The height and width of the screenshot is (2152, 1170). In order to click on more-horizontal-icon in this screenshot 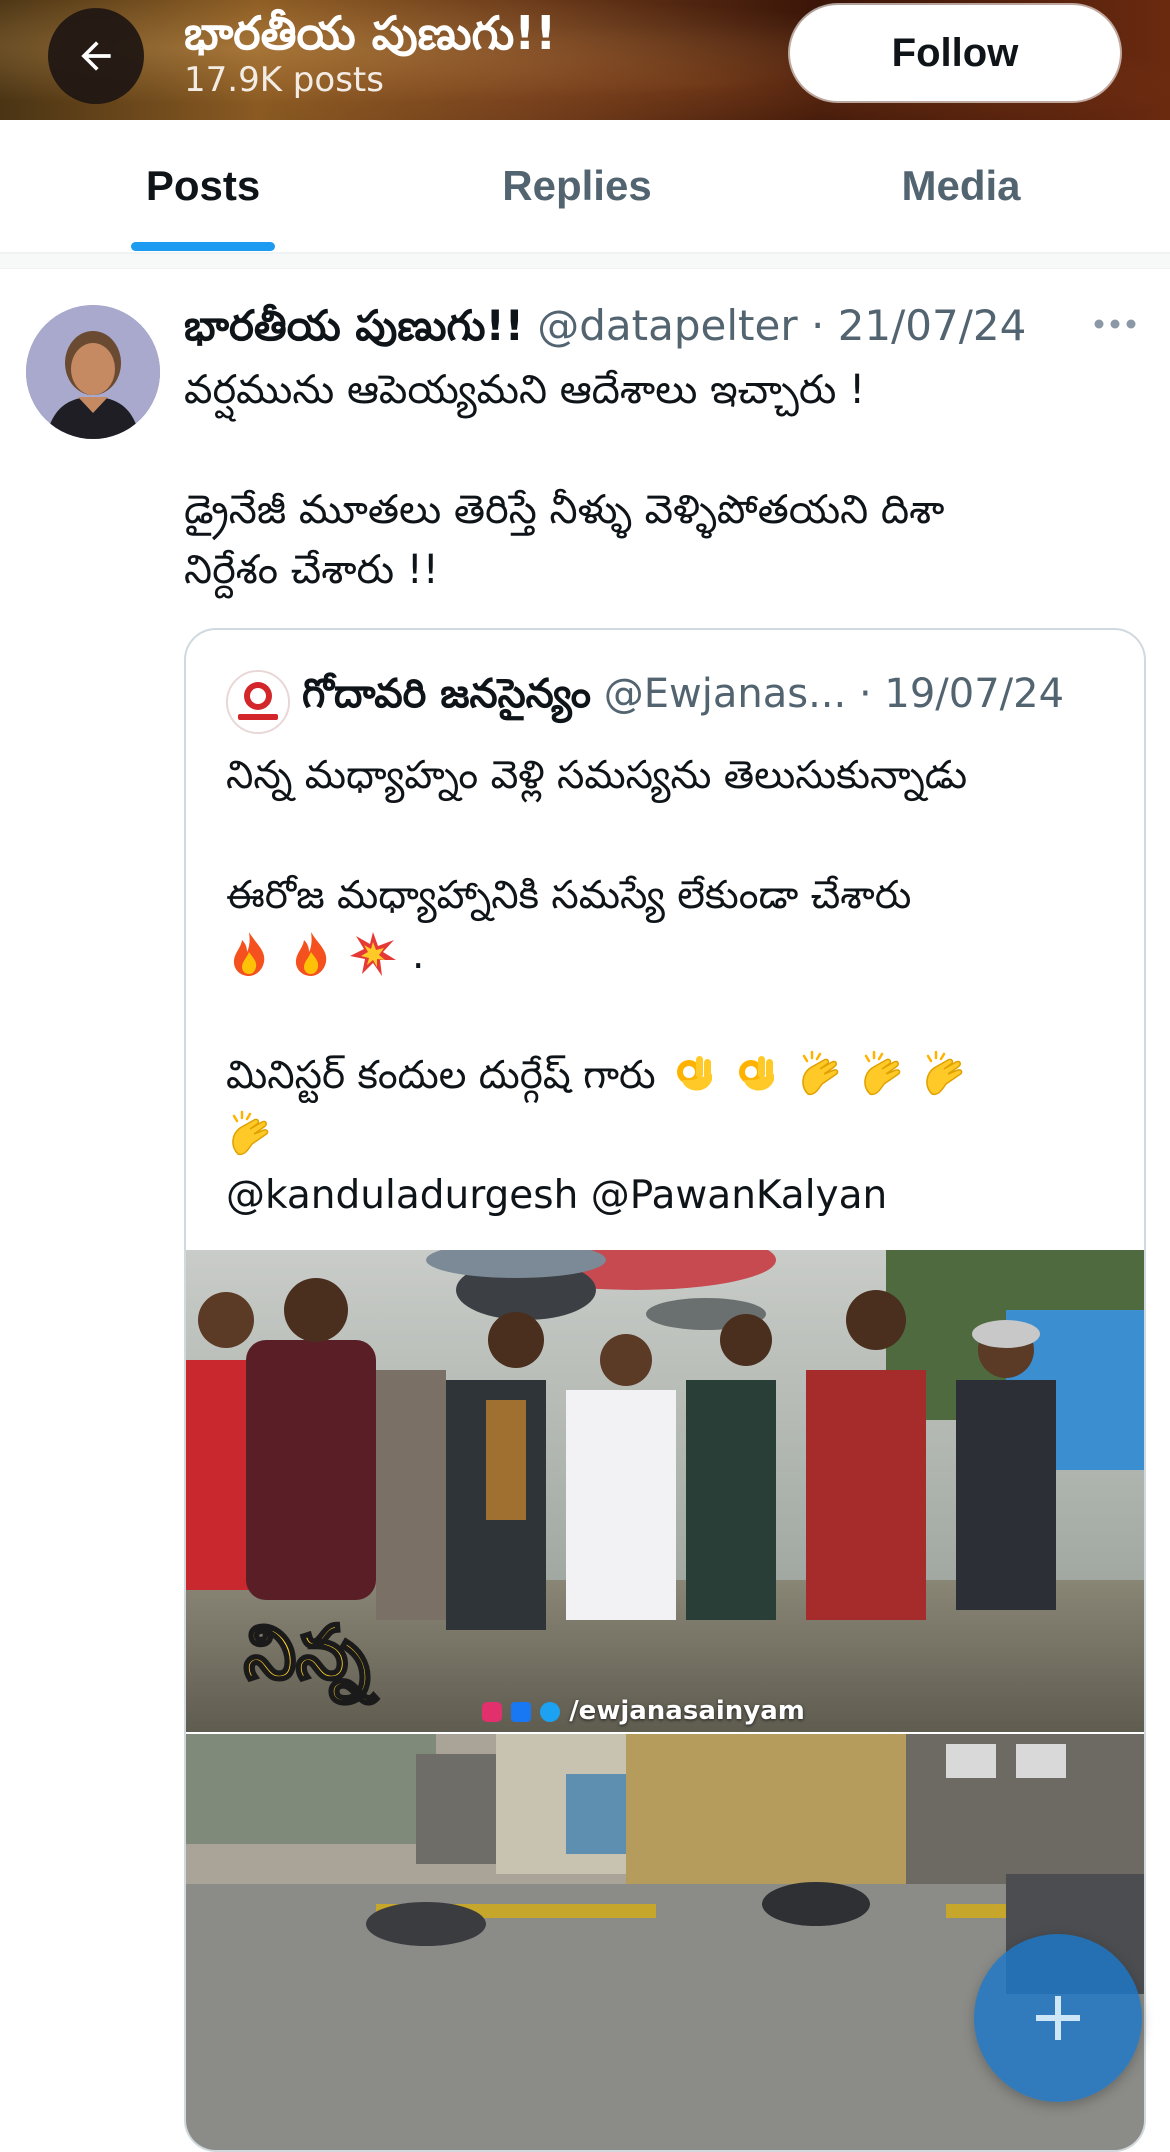, I will do `click(1115, 324)`.